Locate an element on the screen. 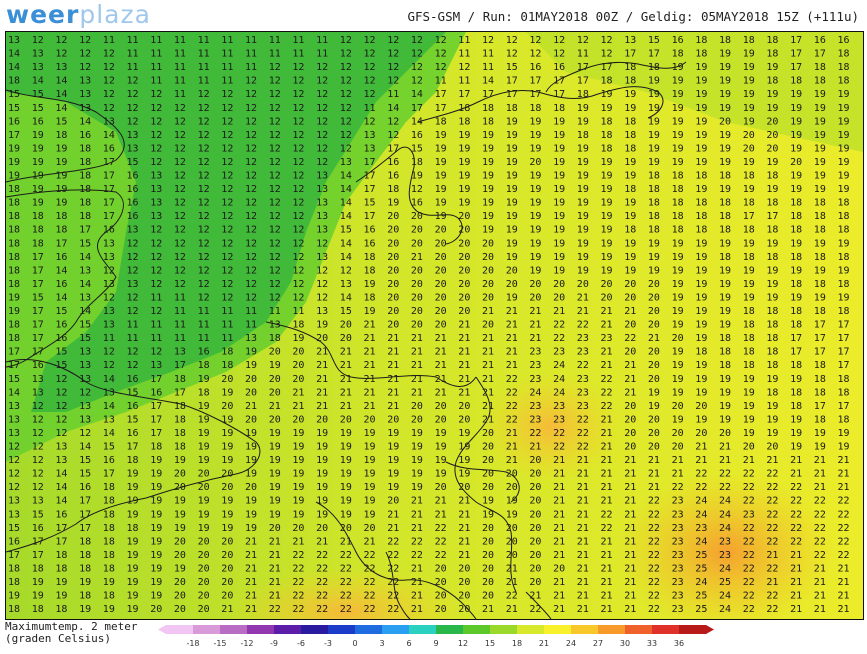 The width and height of the screenshot is (867, 654). color-scale-tick: 12 is located at coordinates (463, 643).